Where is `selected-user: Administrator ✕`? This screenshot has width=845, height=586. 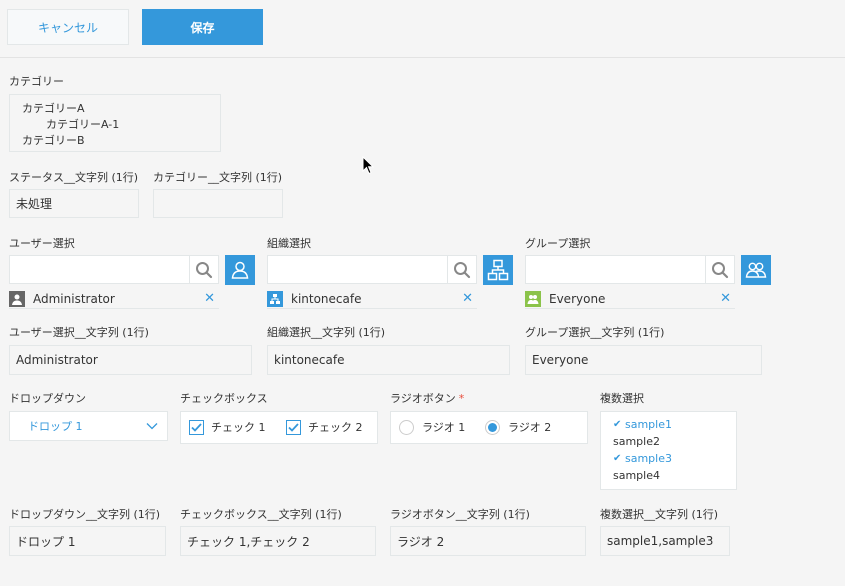 selected-user: Administrator ✕ is located at coordinates (114, 299).